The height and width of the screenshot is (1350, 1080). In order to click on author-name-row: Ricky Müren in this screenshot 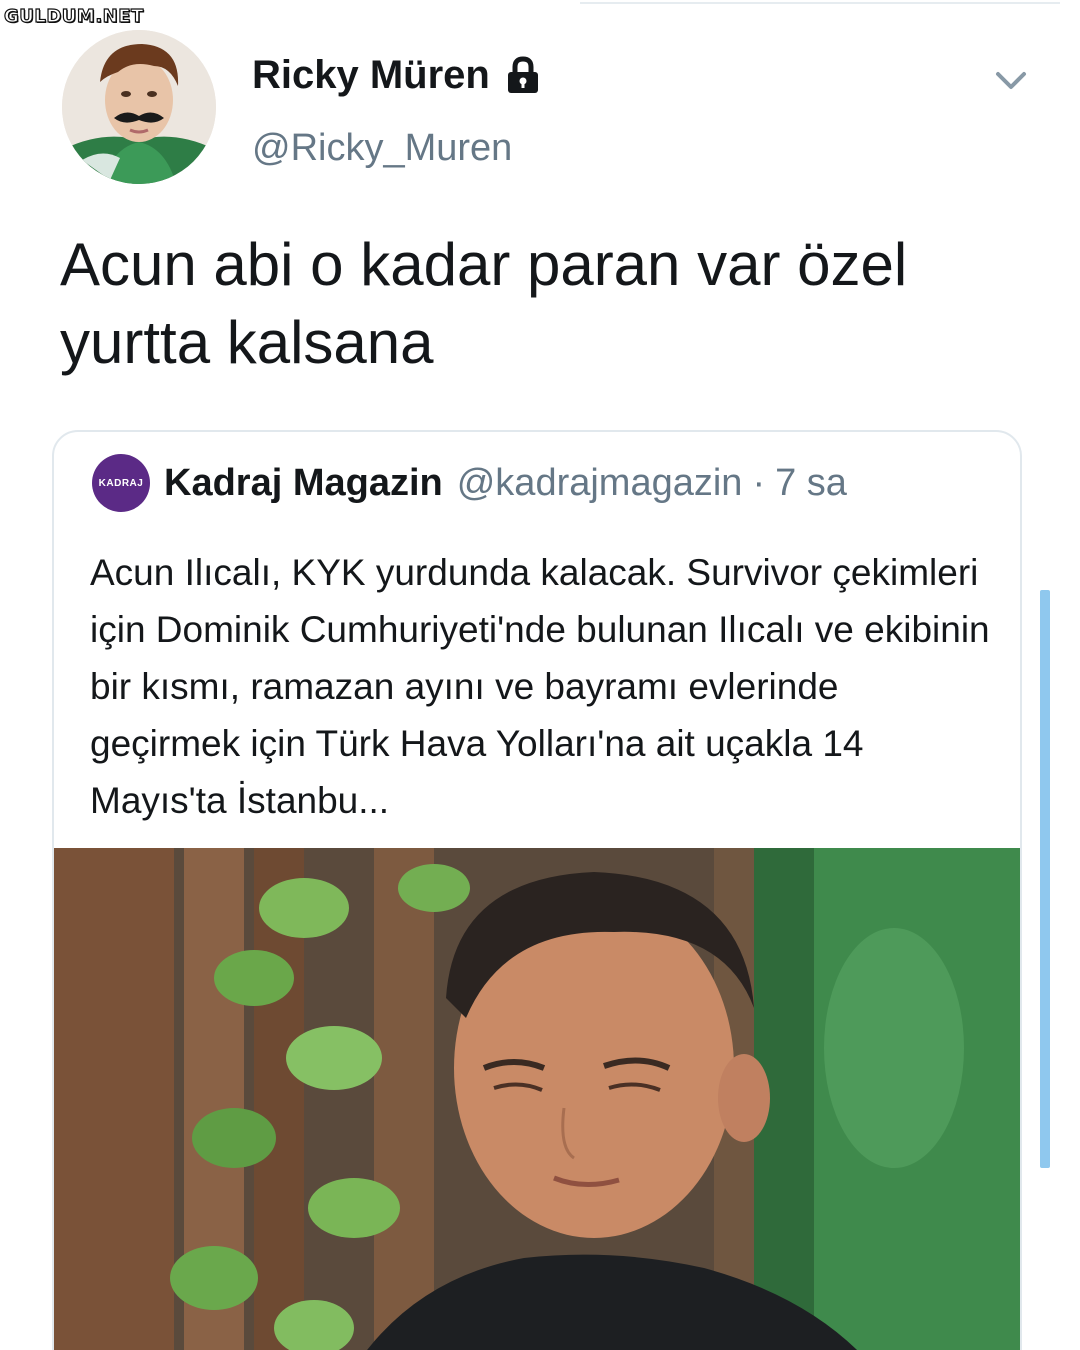, I will do `click(397, 75)`.